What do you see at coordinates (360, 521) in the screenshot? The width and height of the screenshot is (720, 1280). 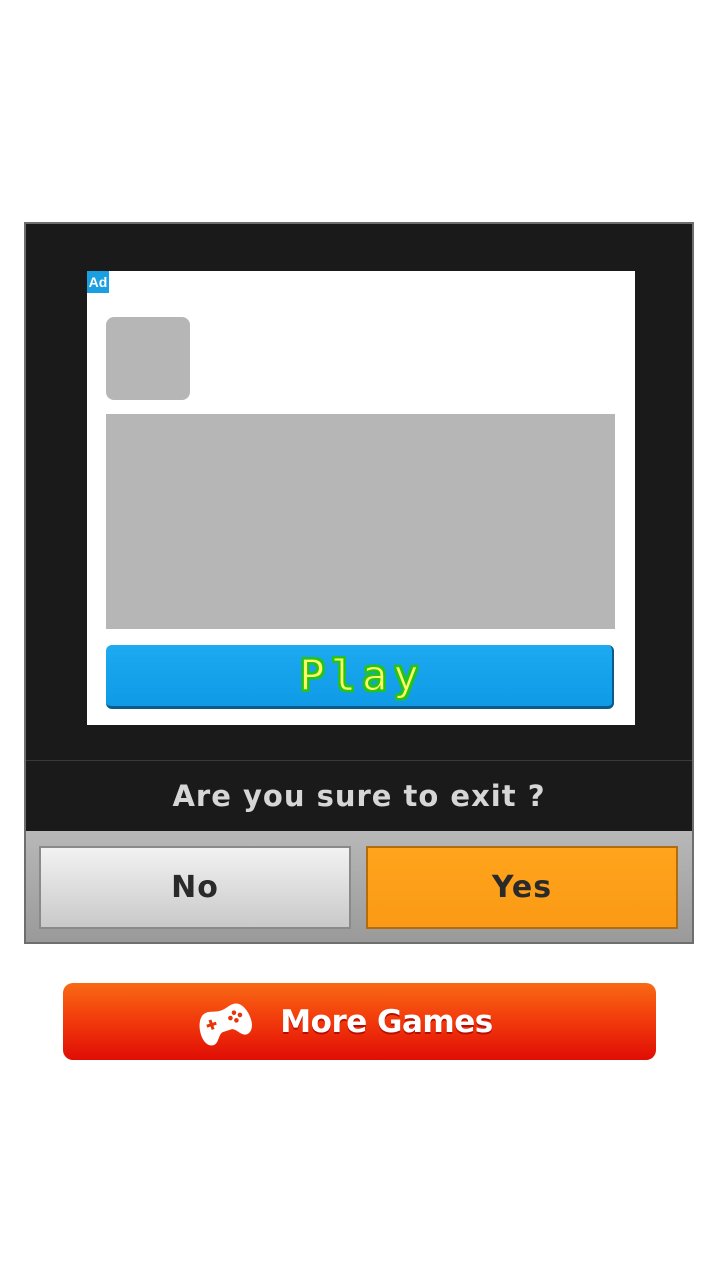 I see `ad-image-placeholder` at bounding box center [360, 521].